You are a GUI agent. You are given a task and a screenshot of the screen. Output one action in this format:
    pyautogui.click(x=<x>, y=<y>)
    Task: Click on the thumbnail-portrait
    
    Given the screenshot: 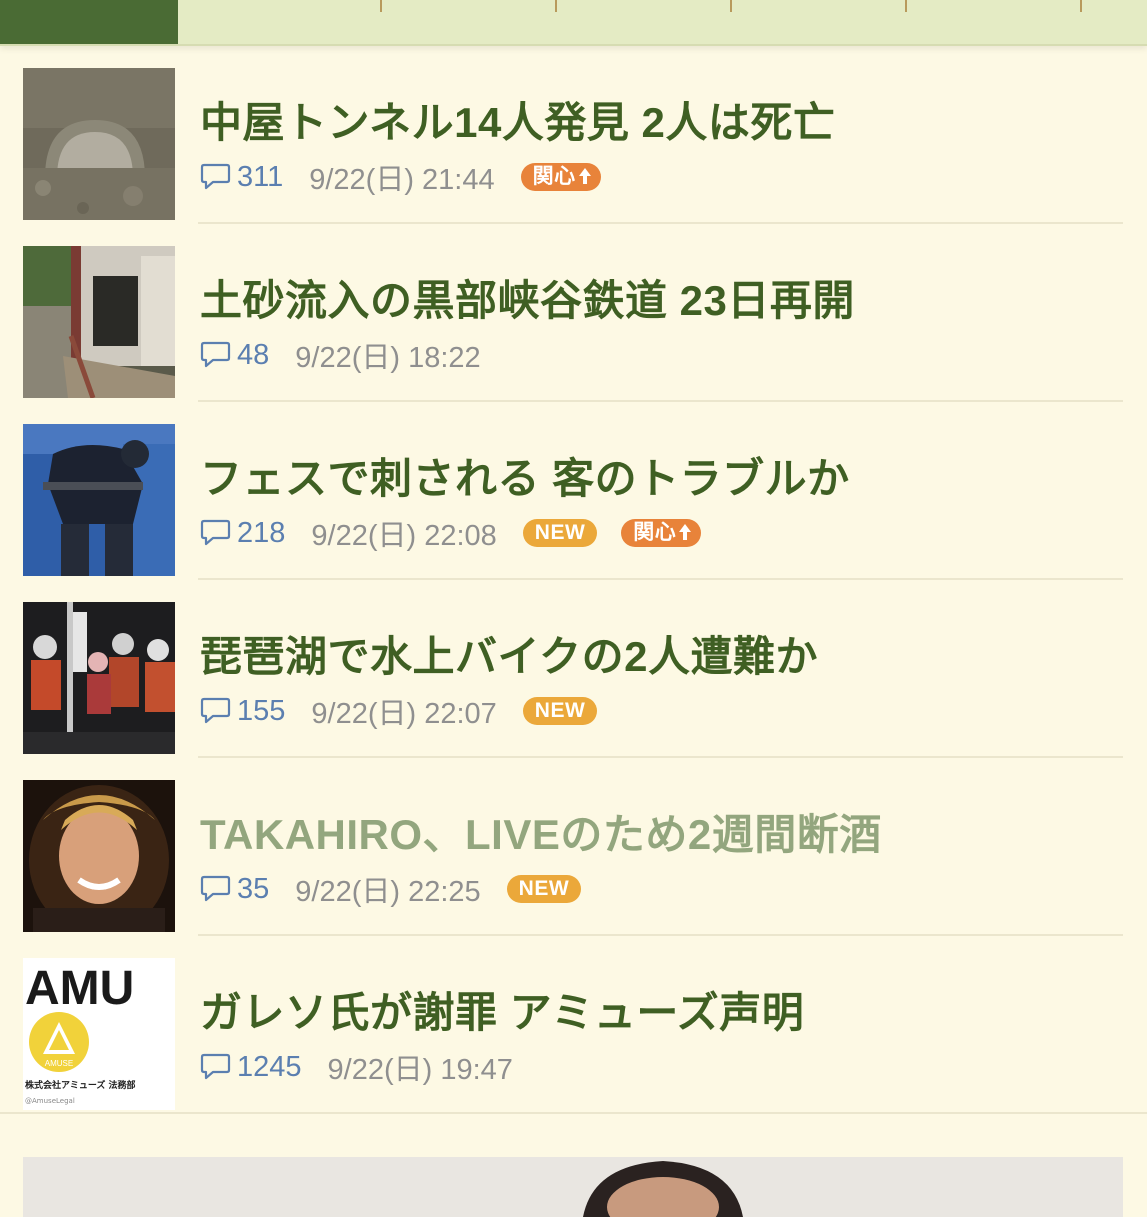 What is the action you would take?
    pyautogui.click(x=99, y=856)
    